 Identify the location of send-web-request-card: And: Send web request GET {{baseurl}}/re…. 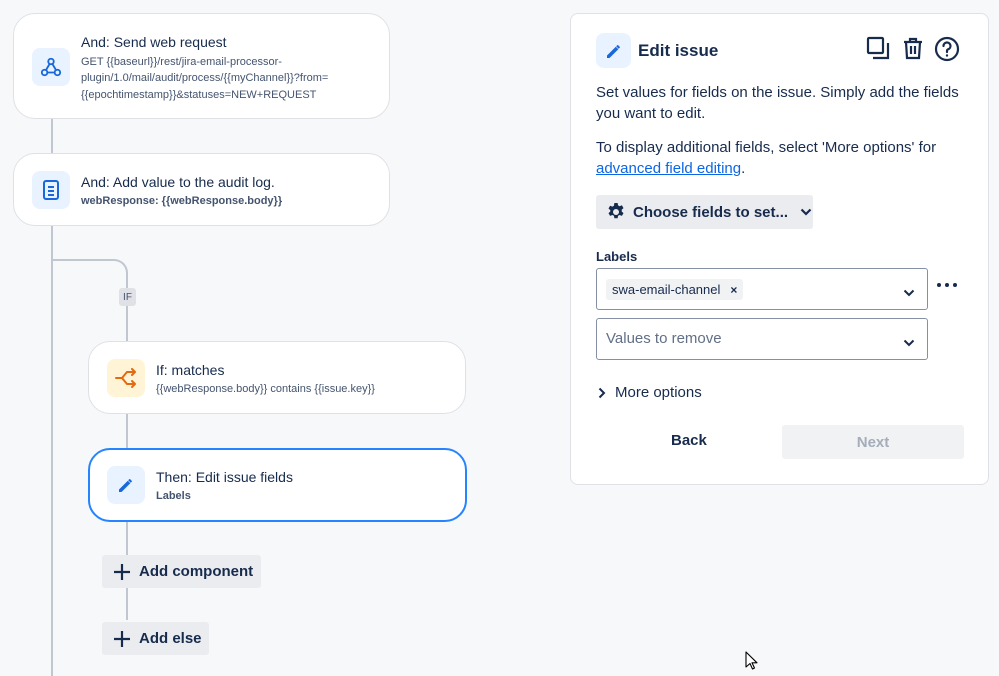
(201, 66).